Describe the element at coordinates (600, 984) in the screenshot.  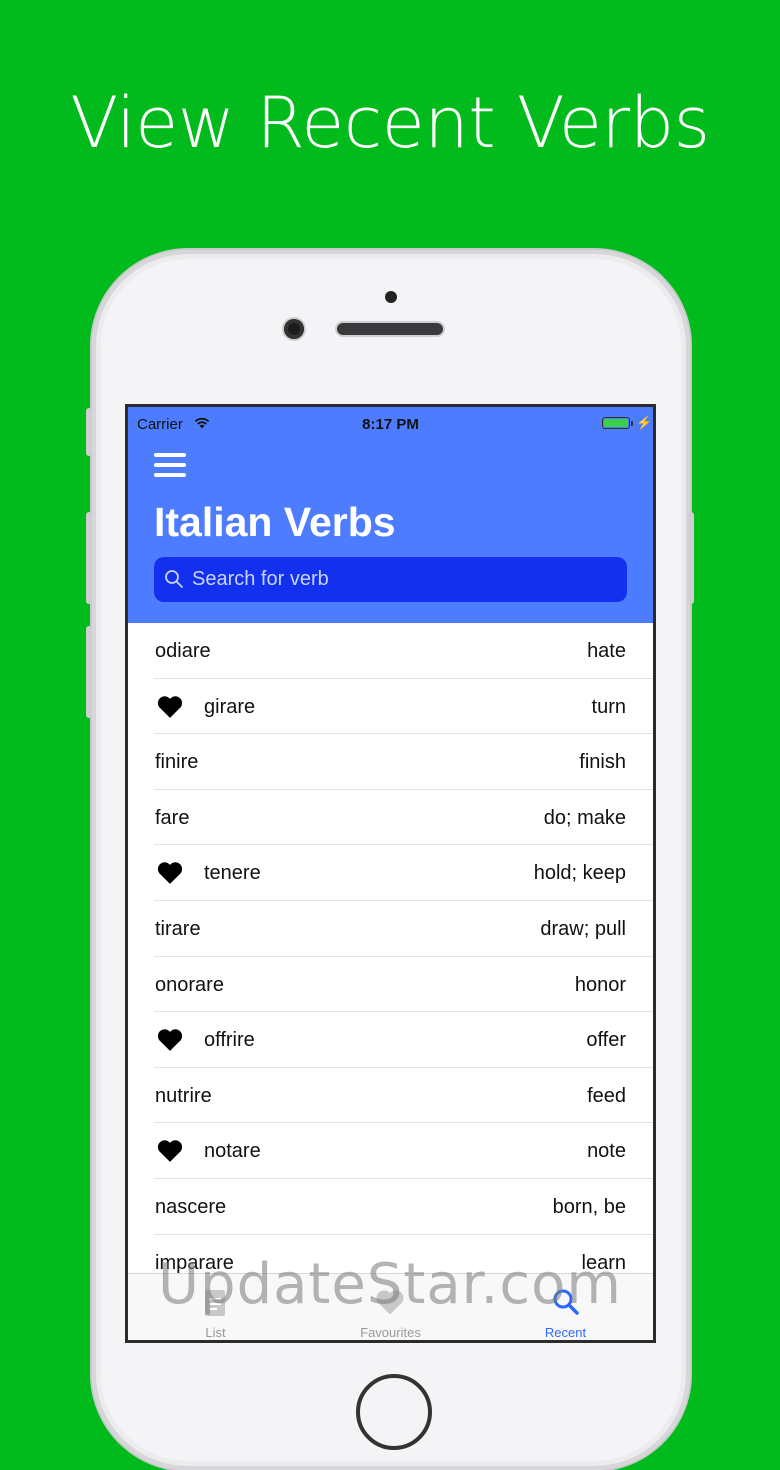
I see `verb-meaning: honor` at that location.